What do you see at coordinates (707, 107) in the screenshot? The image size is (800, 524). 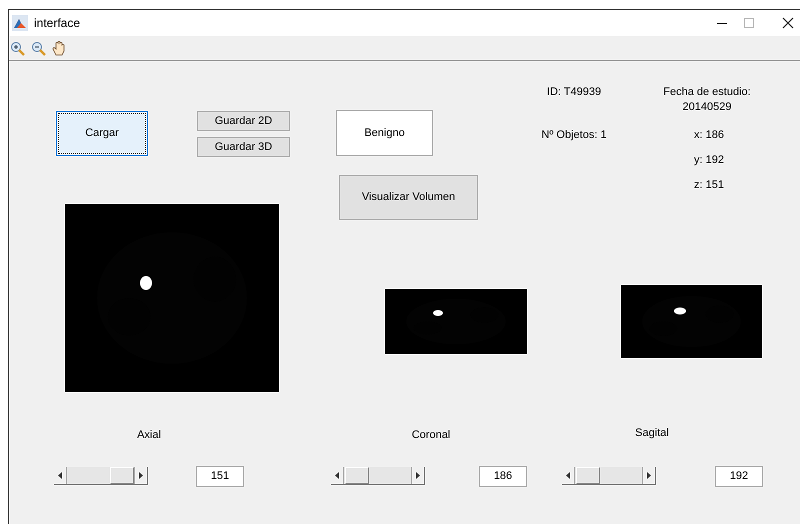 I see `date-value: 20140529` at bounding box center [707, 107].